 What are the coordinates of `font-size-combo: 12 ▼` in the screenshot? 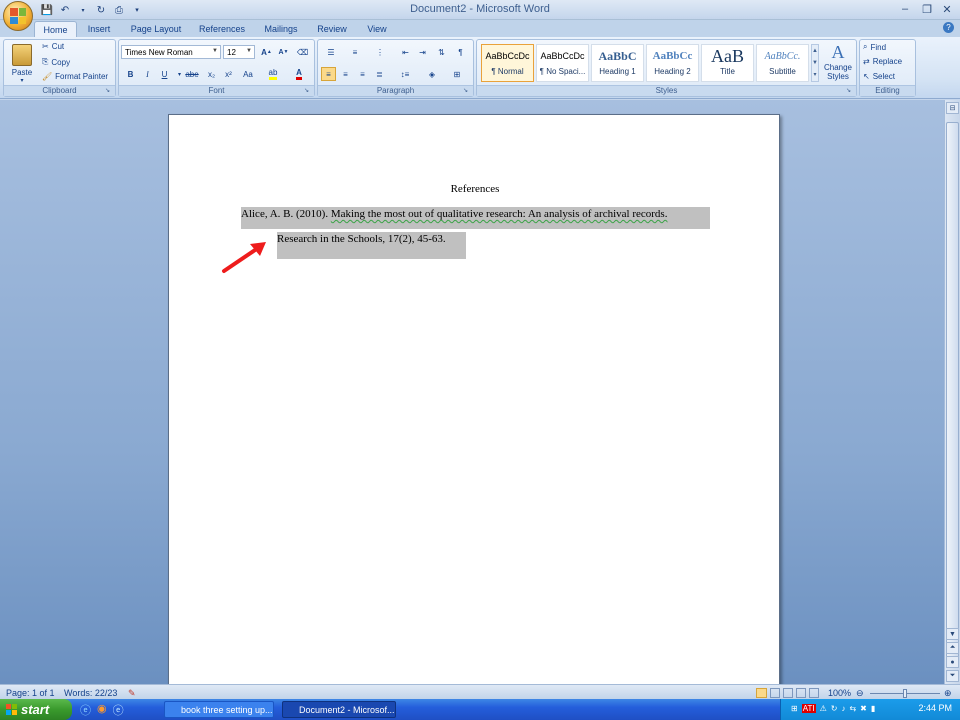 It's located at (239, 52).